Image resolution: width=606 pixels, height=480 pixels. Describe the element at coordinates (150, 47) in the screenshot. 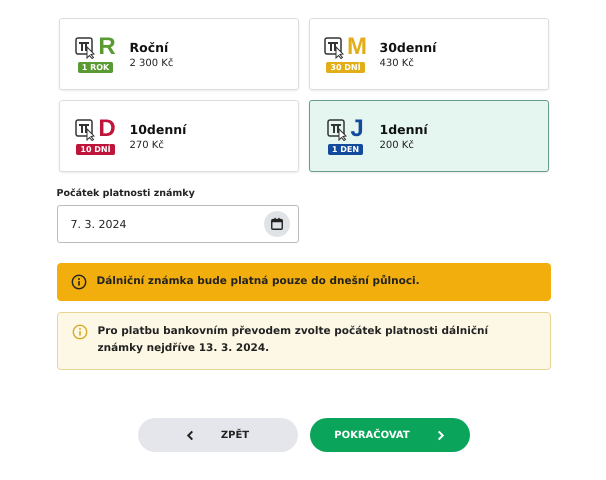

I see `vignette-title: Roční` at that location.